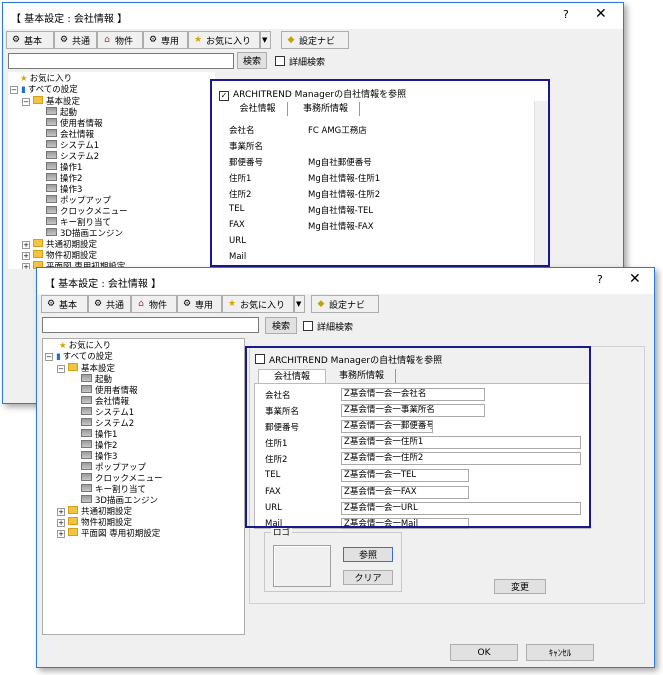 The width and height of the screenshot is (663, 675). Describe the element at coordinates (71, 179) in the screenshot. I see `tree-label: 操作2` at that location.